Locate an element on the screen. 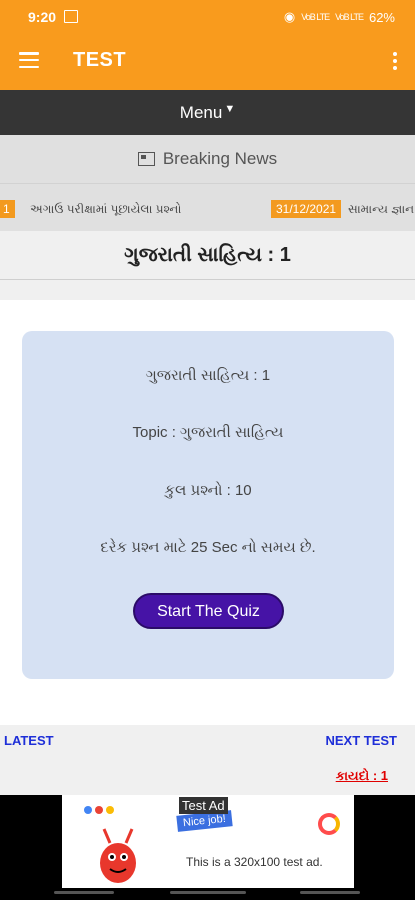 The height and width of the screenshot is (900, 415). menu-label: Menu is located at coordinates (201, 112).